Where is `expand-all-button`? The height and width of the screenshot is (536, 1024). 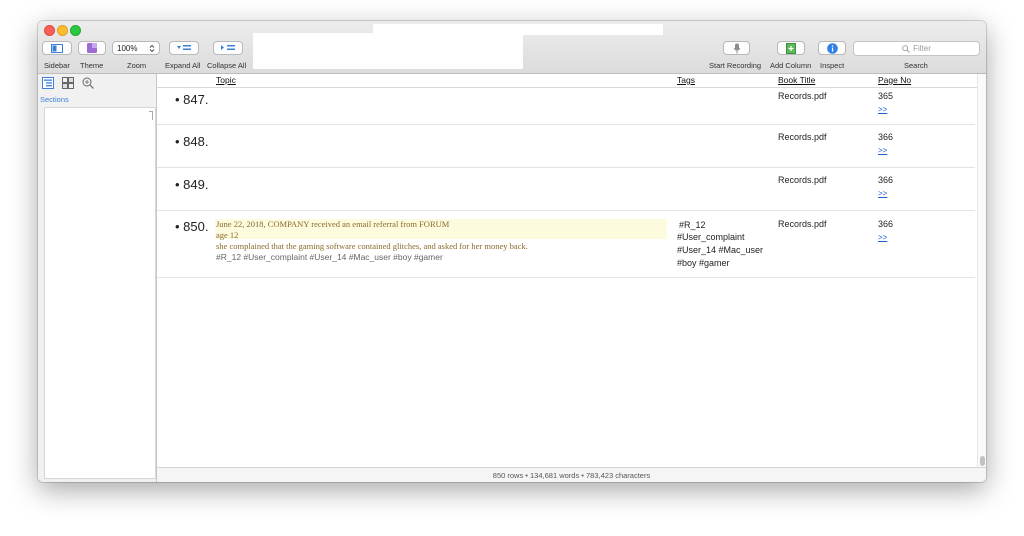
expand-all-button is located at coordinates (184, 48).